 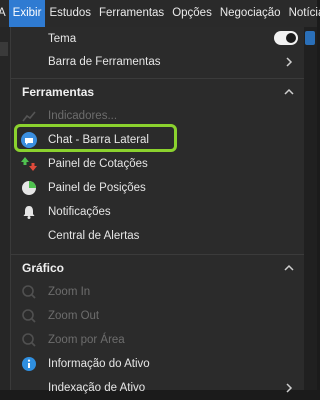 I want to click on section-grafico-title: Gráfico, so click(x=43, y=268).